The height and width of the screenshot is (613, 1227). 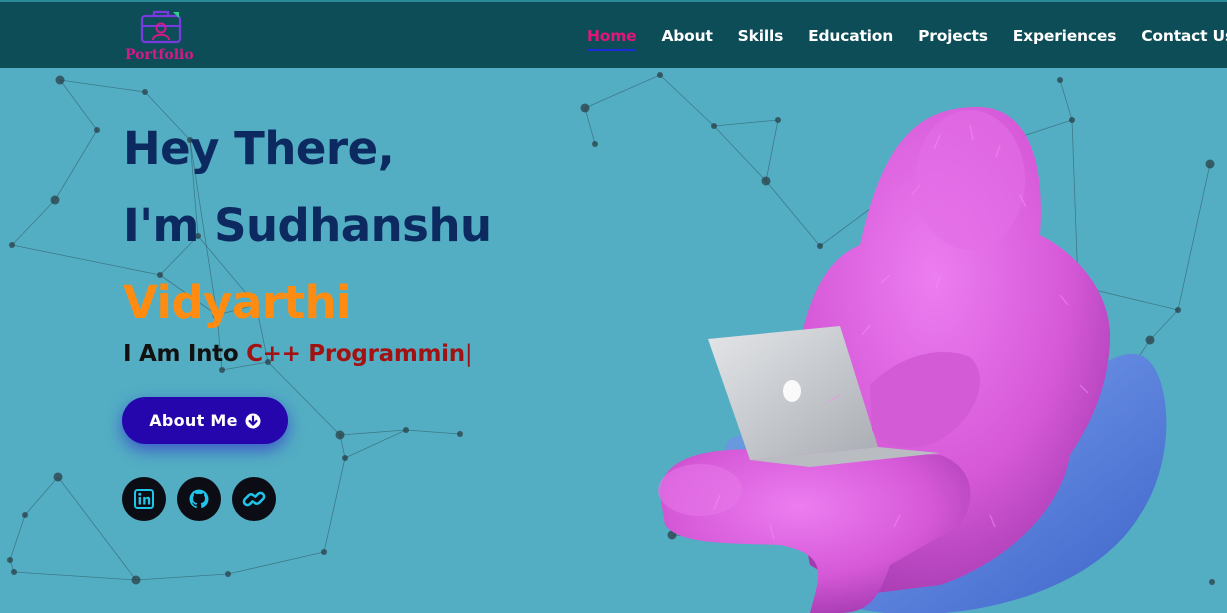 I want to click on link-icon, so click(x=254, y=499).